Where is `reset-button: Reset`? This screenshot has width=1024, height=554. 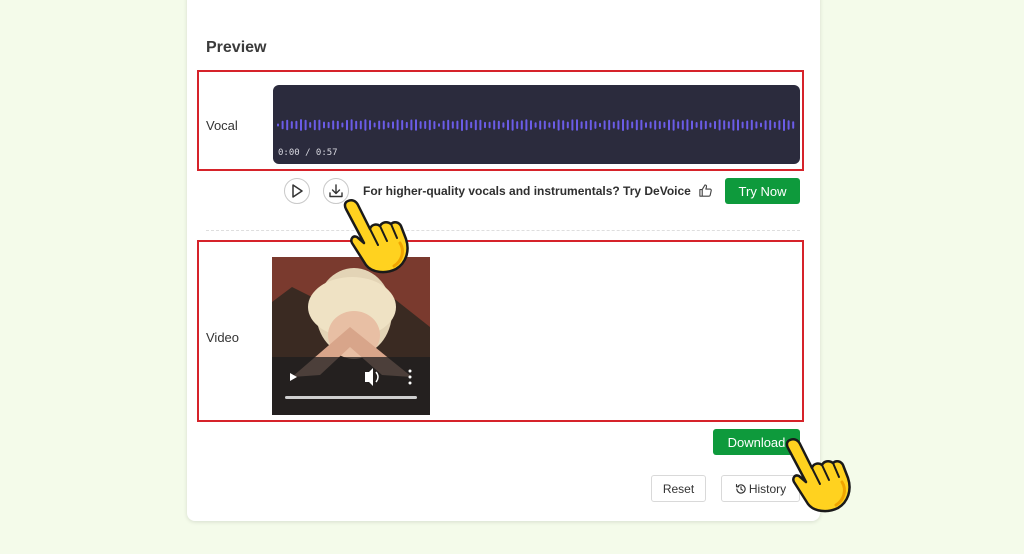
reset-button: Reset is located at coordinates (678, 488).